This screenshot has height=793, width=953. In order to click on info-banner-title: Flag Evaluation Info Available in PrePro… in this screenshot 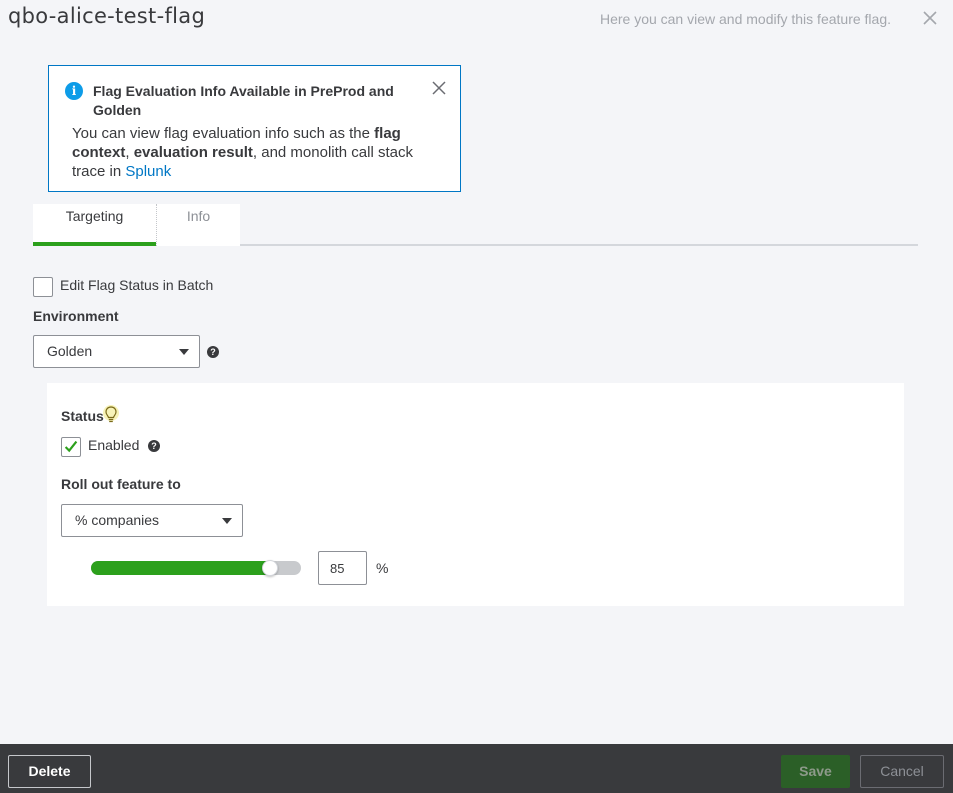, I will do `click(243, 100)`.